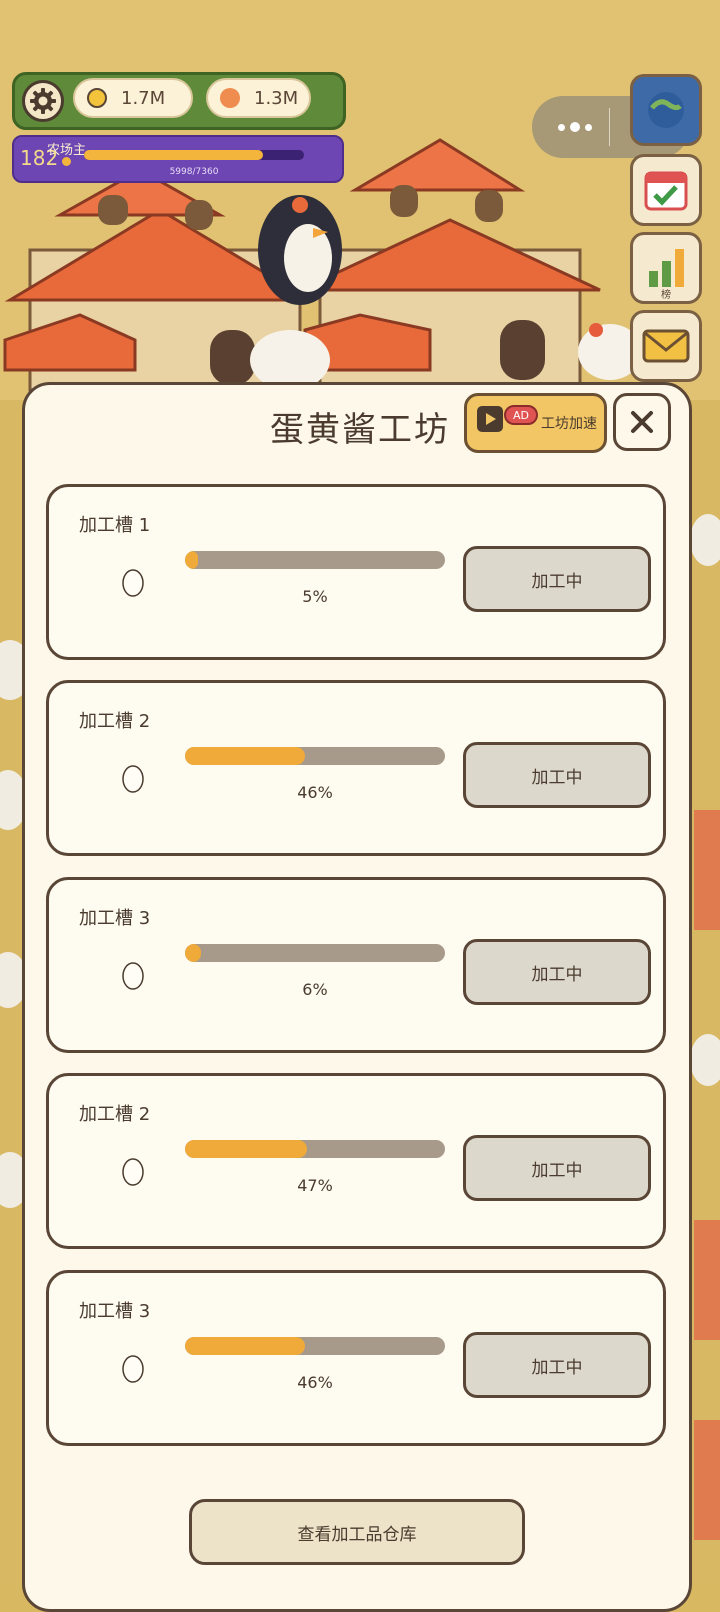 This screenshot has height=1612, width=720. I want to click on close-modal-button, so click(642, 422).